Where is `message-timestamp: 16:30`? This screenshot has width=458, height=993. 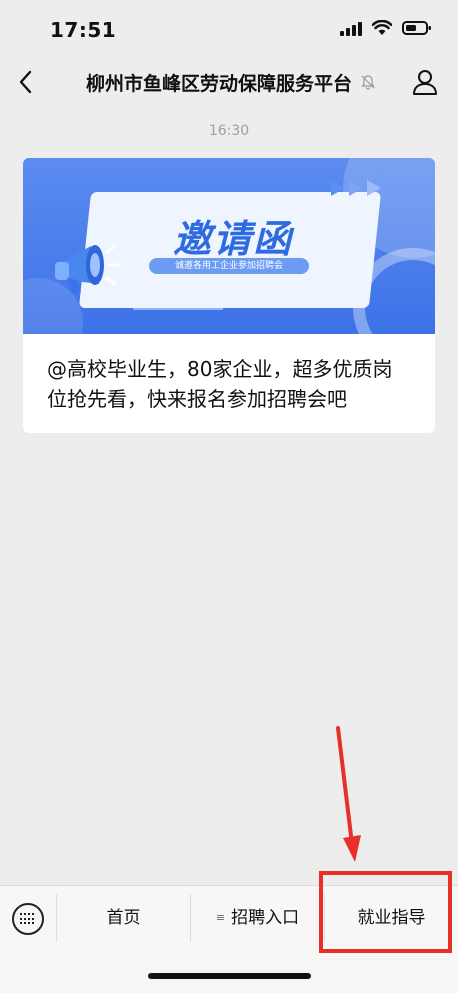
message-timestamp: 16:30 is located at coordinates (229, 131).